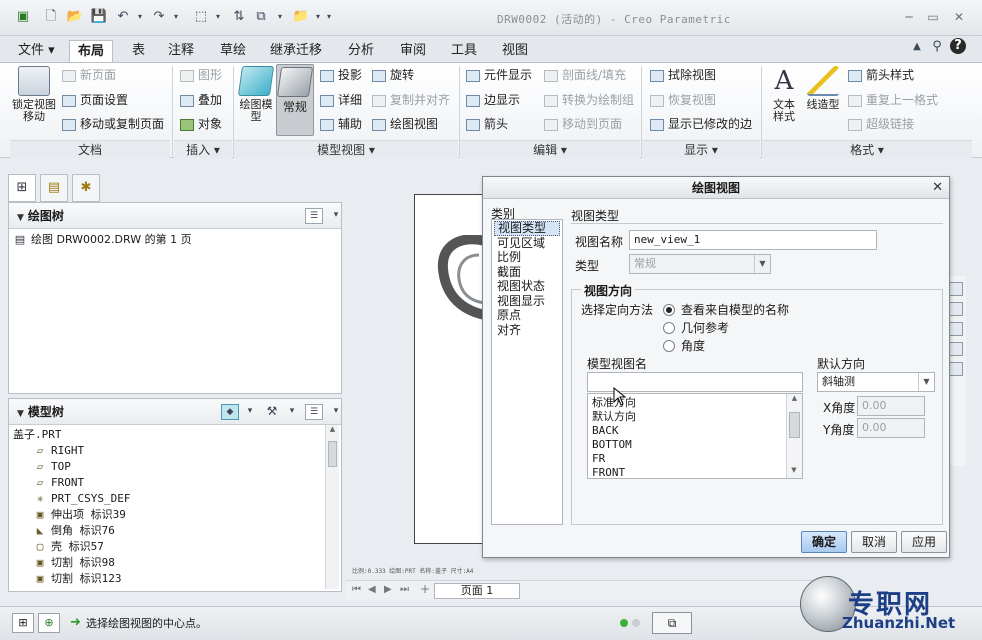 This screenshot has width=982, height=640. Describe the element at coordinates (527, 272) in the screenshot. I see `category-item: 截面` at that location.